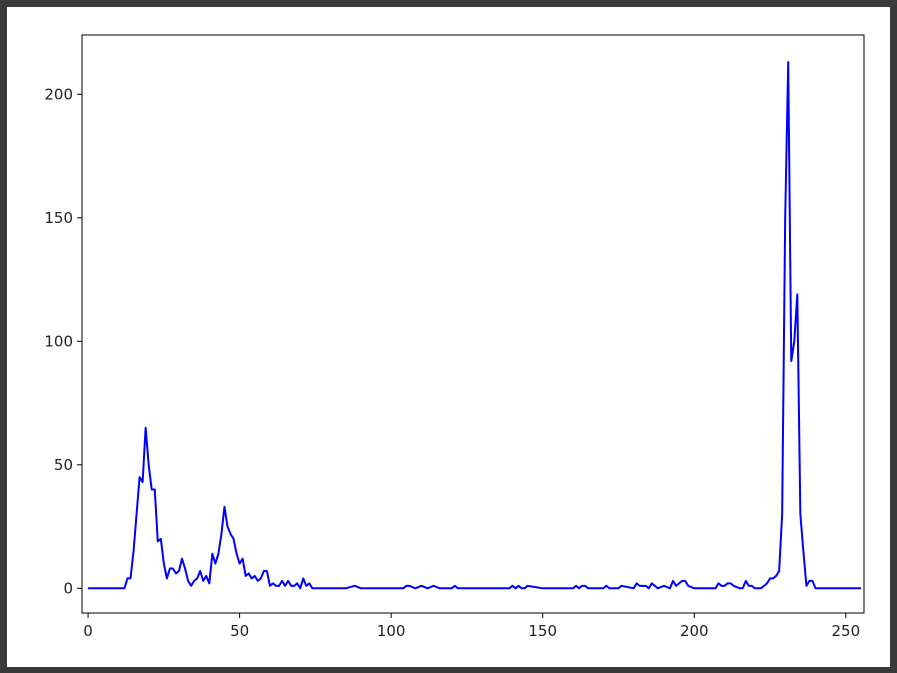 The height and width of the screenshot is (673, 897). What do you see at coordinates (63, 465) in the screenshot?
I see `y-tick-label: 50` at bounding box center [63, 465].